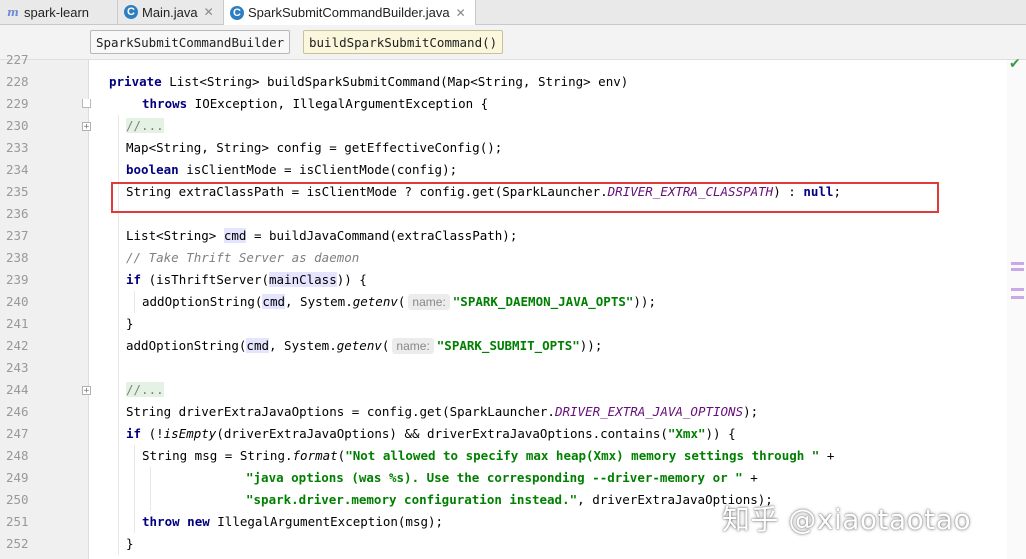 The image size is (1026, 559). What do you see at coordinates (17, 257) in the screenshot?
I see `line-number: 238` at bounding box center [17, 257].